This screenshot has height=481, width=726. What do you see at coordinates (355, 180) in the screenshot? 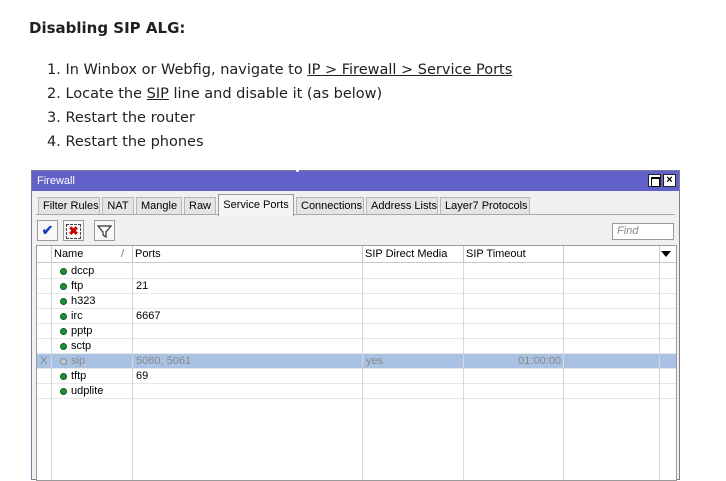
I see `window-titlebar: Firewall ×` at bounding box center [355, 180].